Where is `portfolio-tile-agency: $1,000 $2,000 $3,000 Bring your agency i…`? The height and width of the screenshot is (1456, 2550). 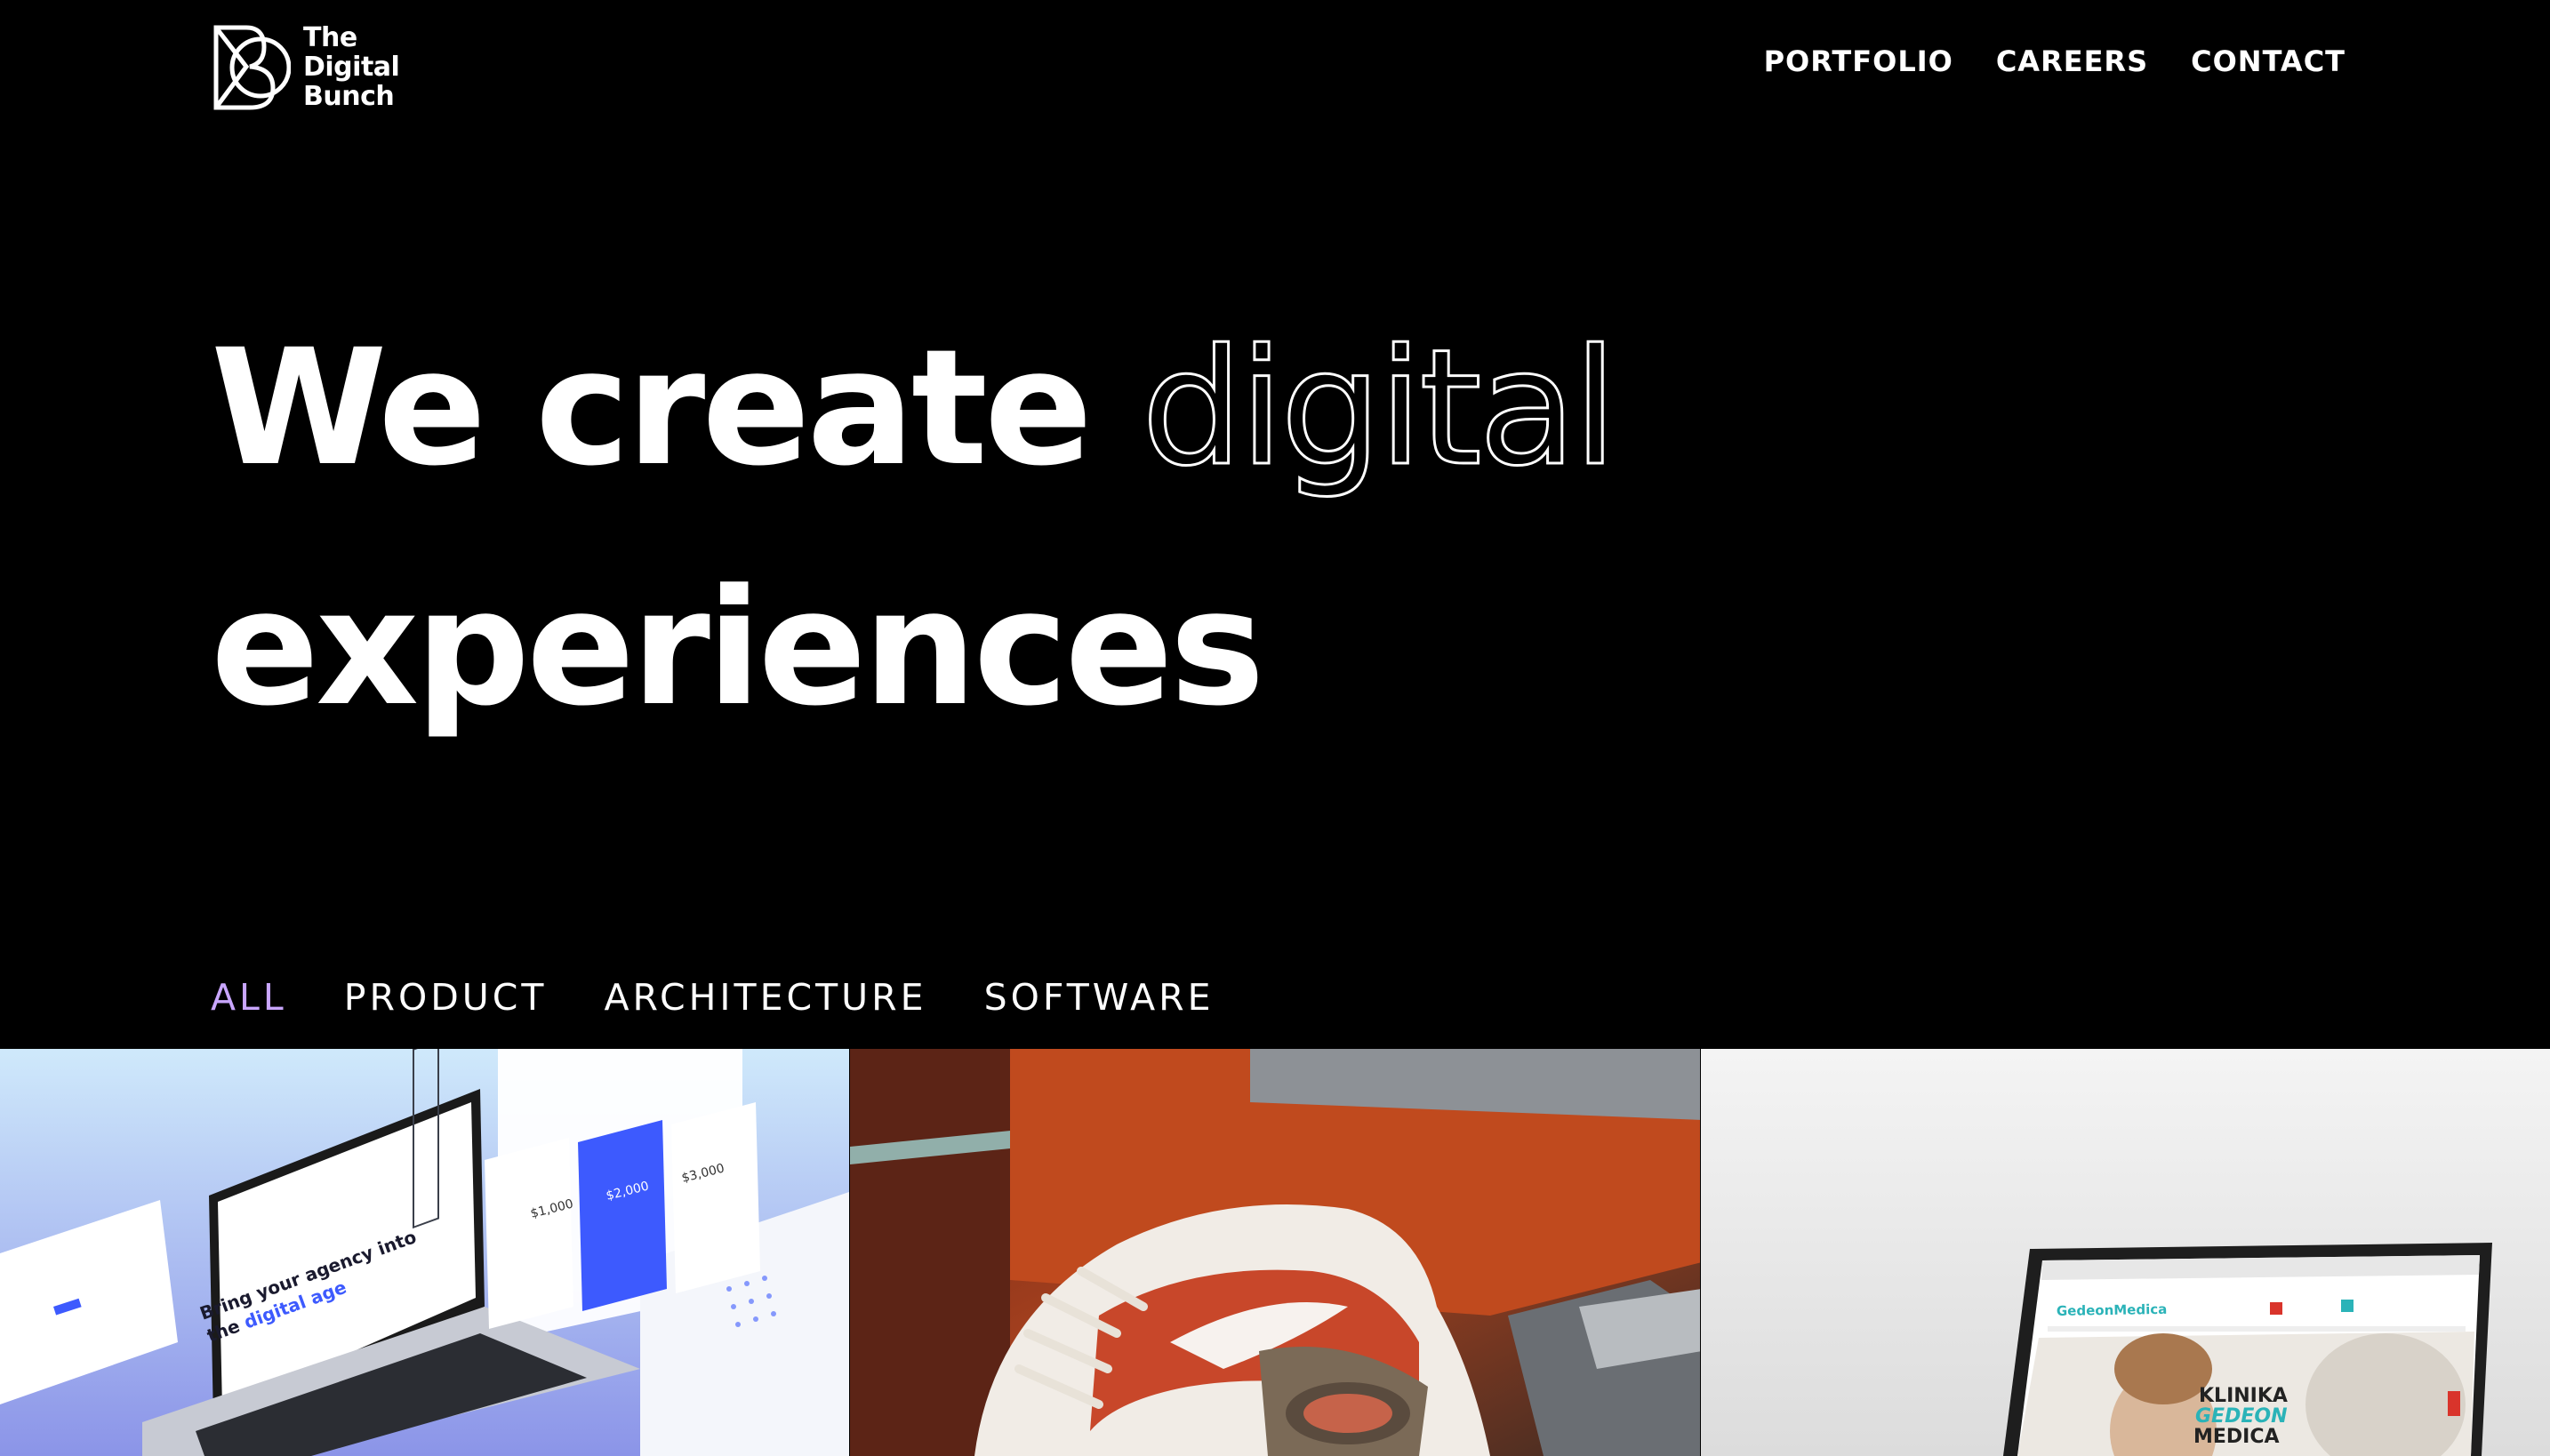 portfolio-tile-agency: $1,000 $2,000 $3,000 Bring your agency i… is located at coordinates (425, 1252).